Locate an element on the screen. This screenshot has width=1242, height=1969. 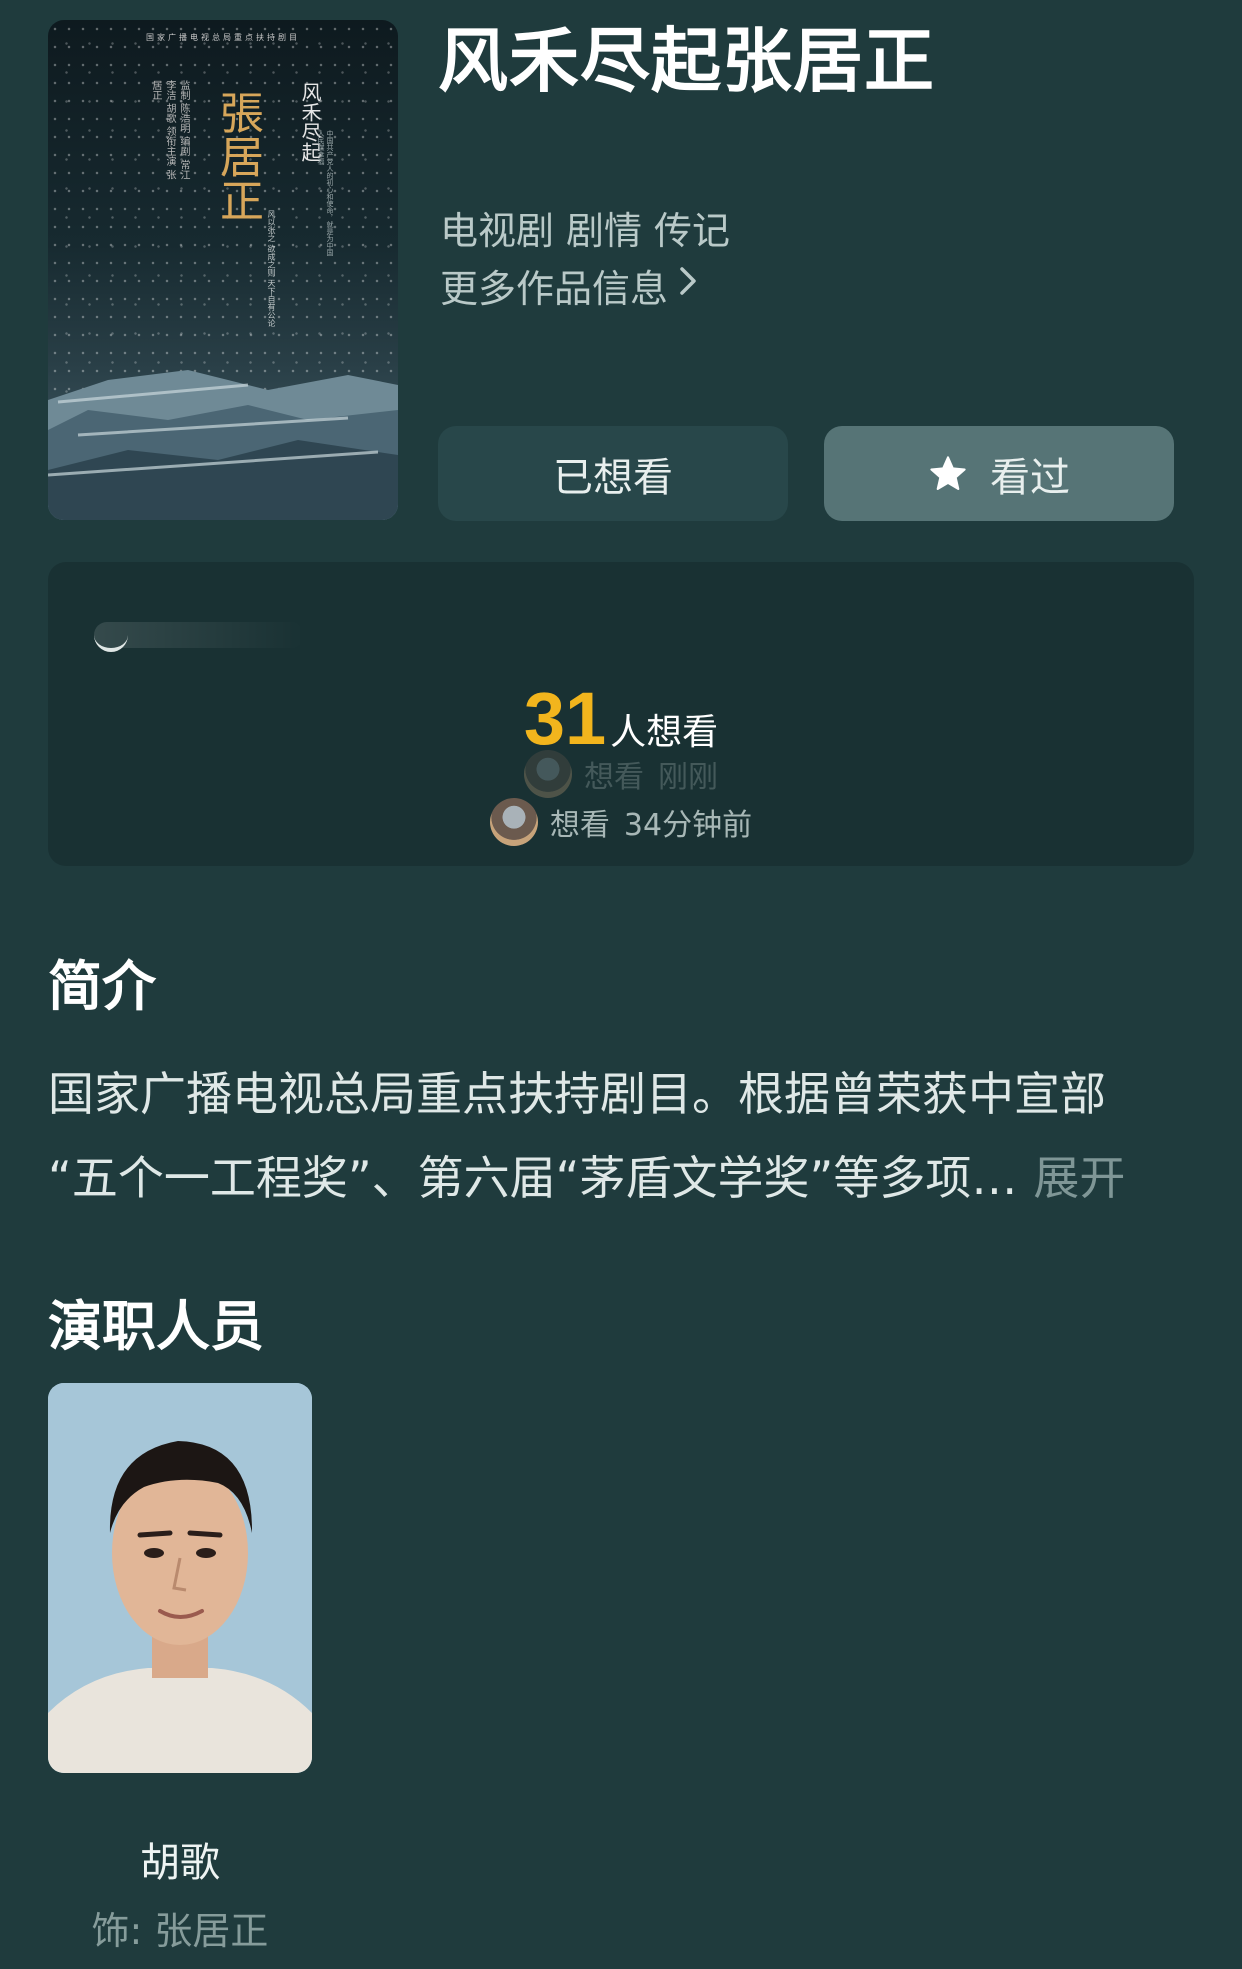
cast-role: 饰: 张居正 is located at coordinates (180, 1931).